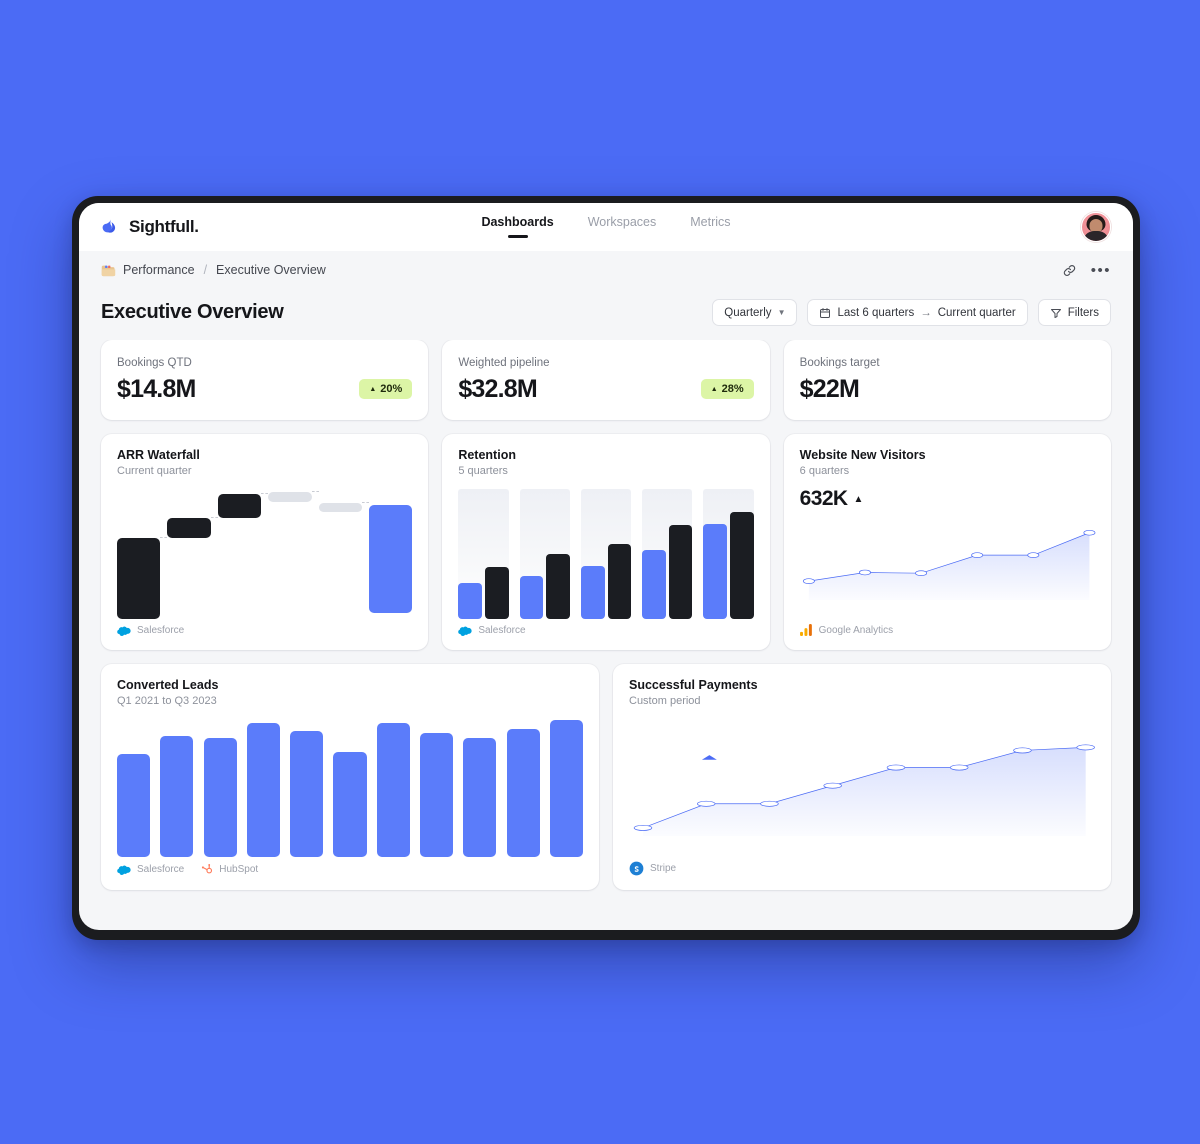 The image size is (1200, 1144). I want to click on tab-dashboards: Dashboards, so click(517, 227).